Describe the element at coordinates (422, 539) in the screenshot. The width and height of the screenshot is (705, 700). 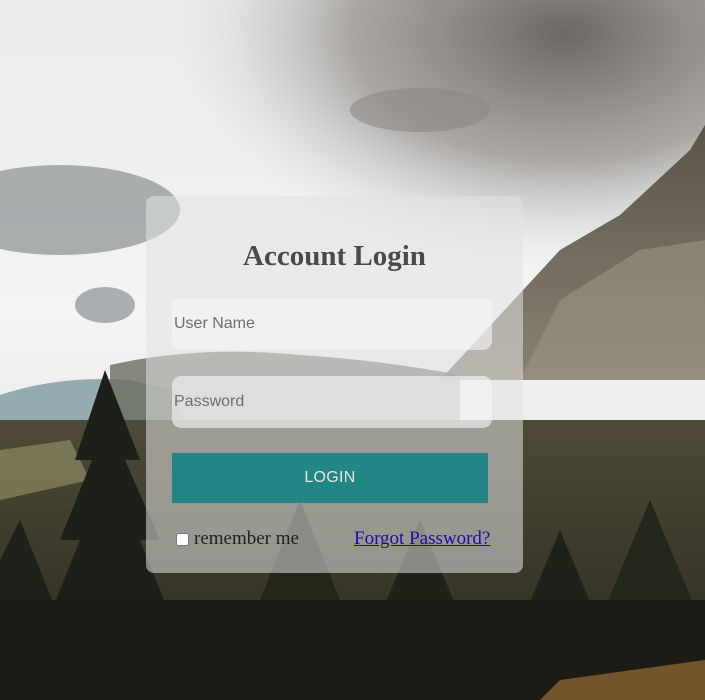
I see `forgot-password-link: Forgot Password?` at that location.